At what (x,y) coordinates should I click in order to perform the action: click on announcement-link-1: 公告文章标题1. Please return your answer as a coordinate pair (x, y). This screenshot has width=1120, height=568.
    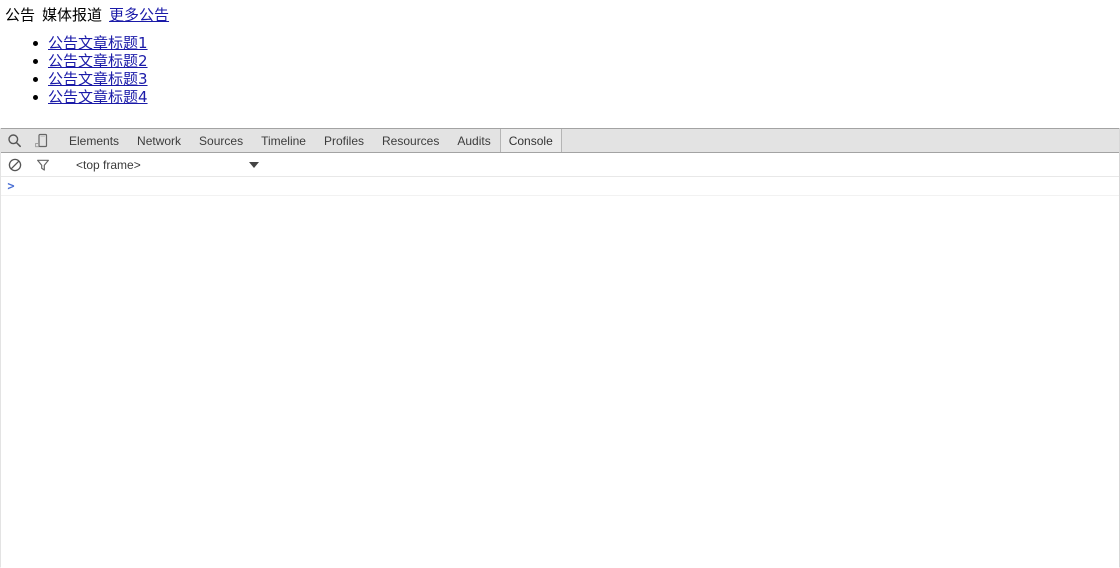
    Looking at the image, I should click on (98, 43).